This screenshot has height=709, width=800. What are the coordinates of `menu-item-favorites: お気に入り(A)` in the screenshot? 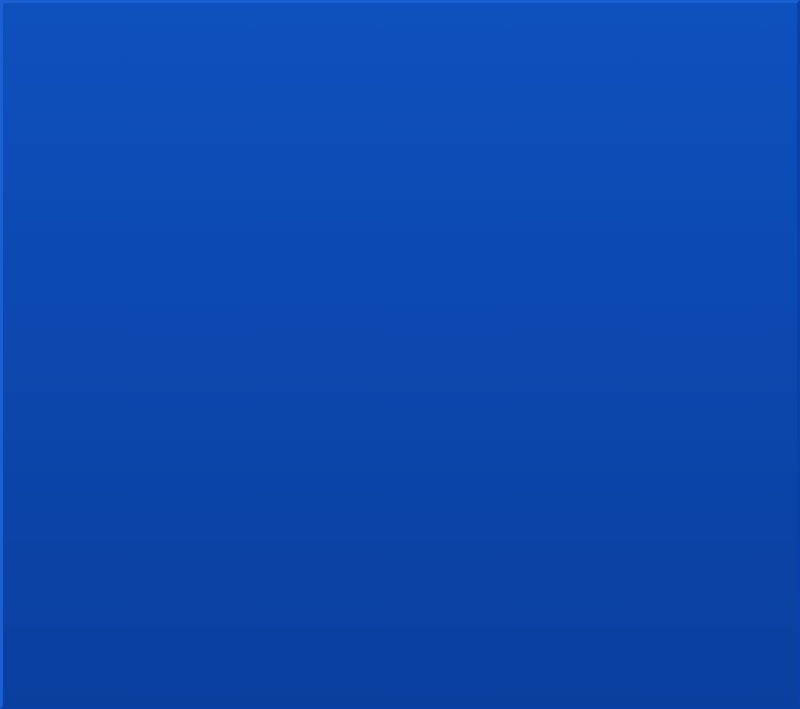 It's located at (230, 38).